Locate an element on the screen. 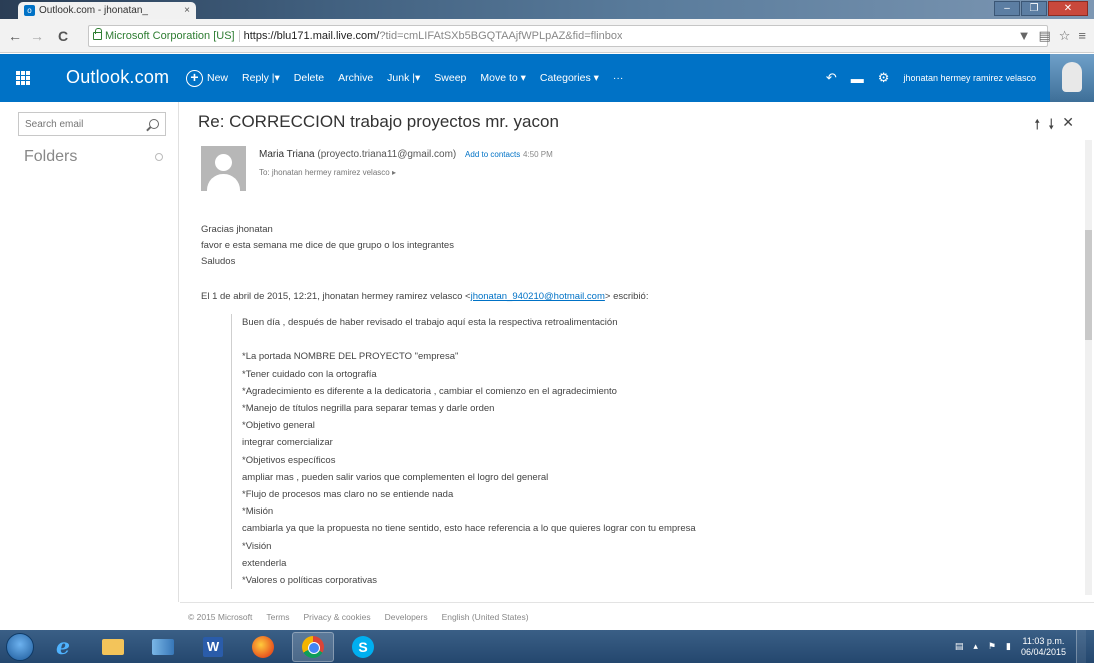  quoted-line: integrar comercializar is located at coordinates (287, 443).